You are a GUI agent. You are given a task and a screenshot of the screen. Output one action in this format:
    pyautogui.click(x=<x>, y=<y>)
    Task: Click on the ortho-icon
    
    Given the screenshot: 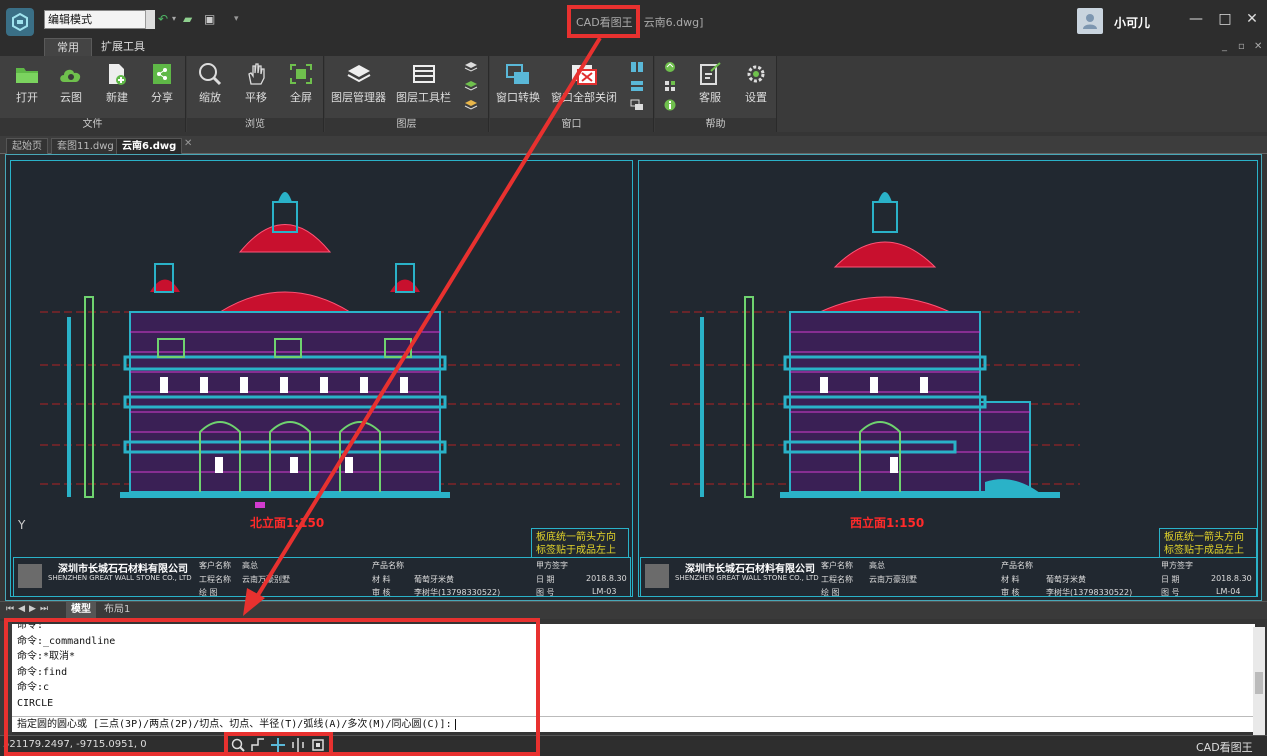 What is the action you would take?
    pyautogui.click(x=258, y=745)
    